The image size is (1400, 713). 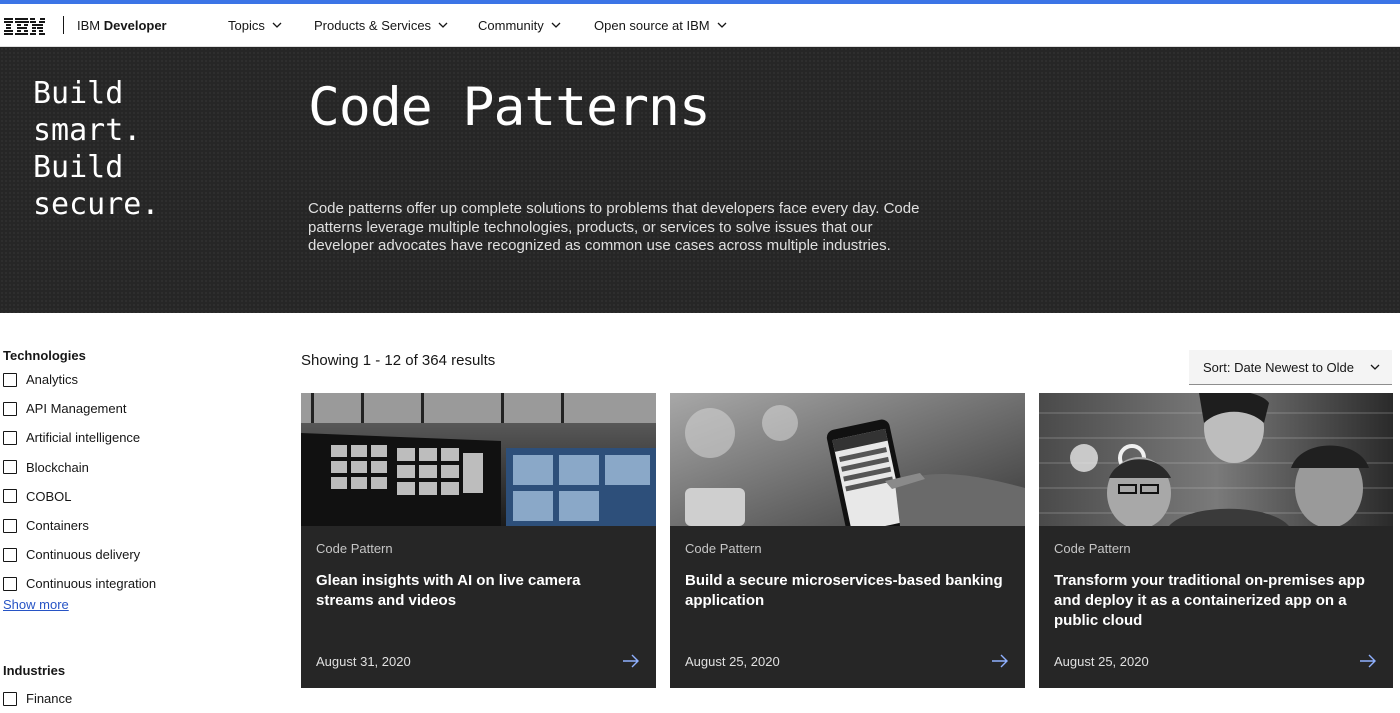 I want to click on developers-at-screen-image, so click(x=1216, y=459).